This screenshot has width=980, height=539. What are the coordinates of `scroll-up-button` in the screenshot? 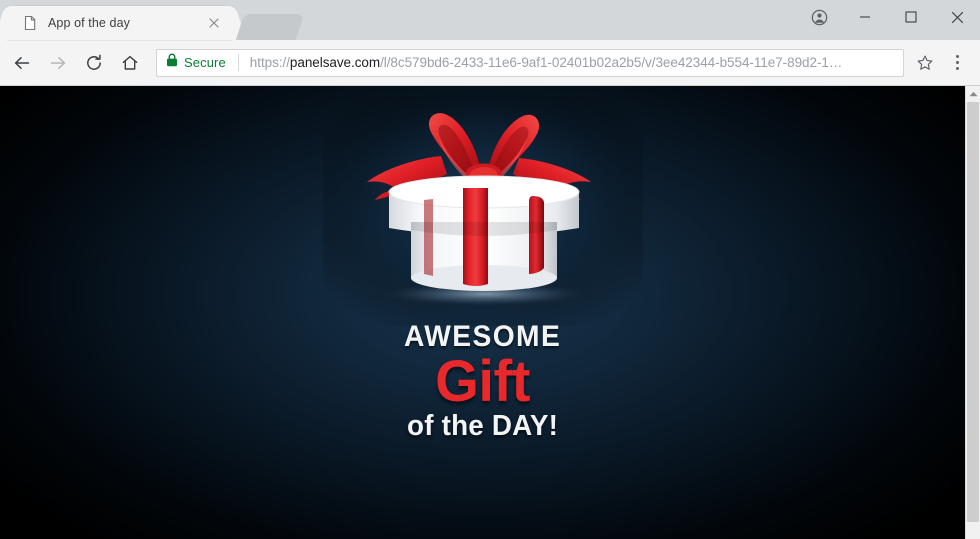 It's located at (973, 93).